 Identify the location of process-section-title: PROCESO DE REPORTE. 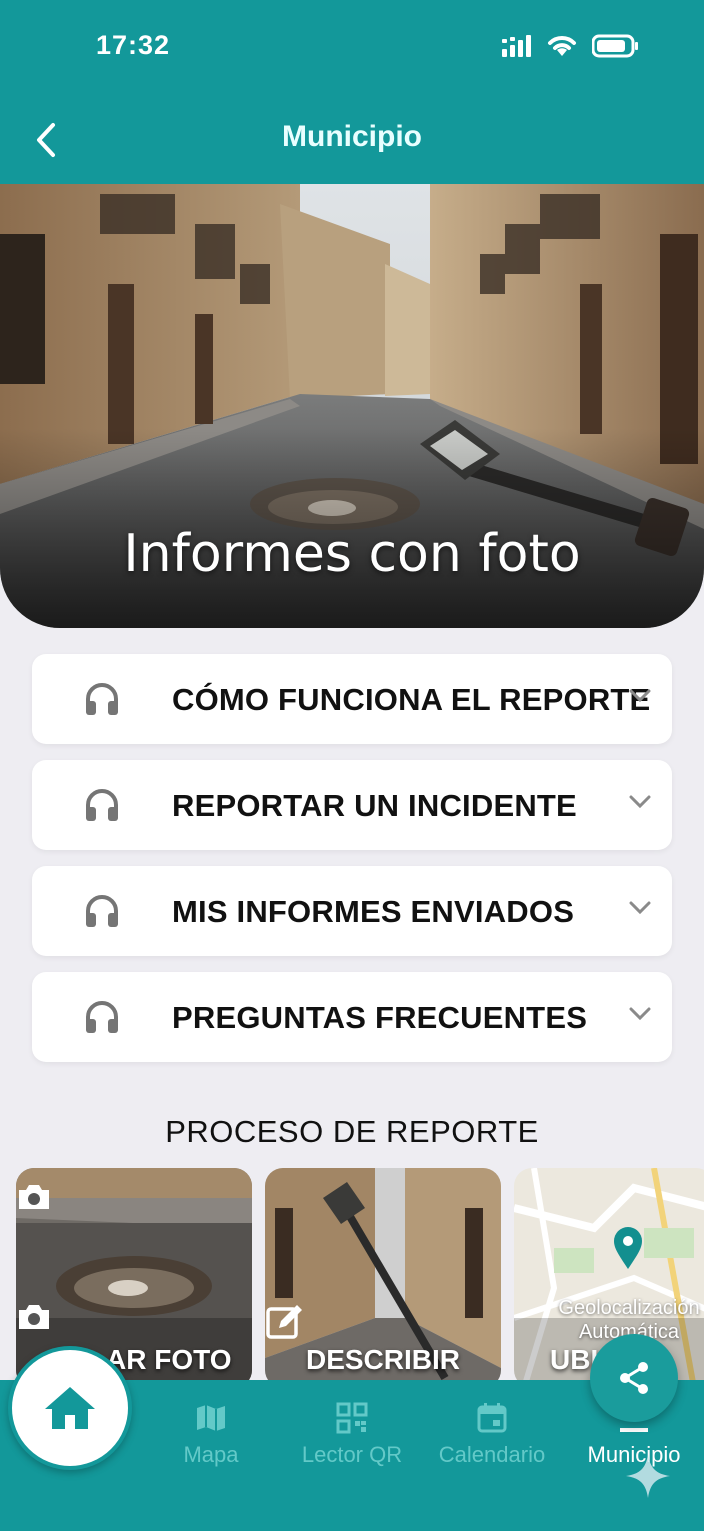
(352, 1131).